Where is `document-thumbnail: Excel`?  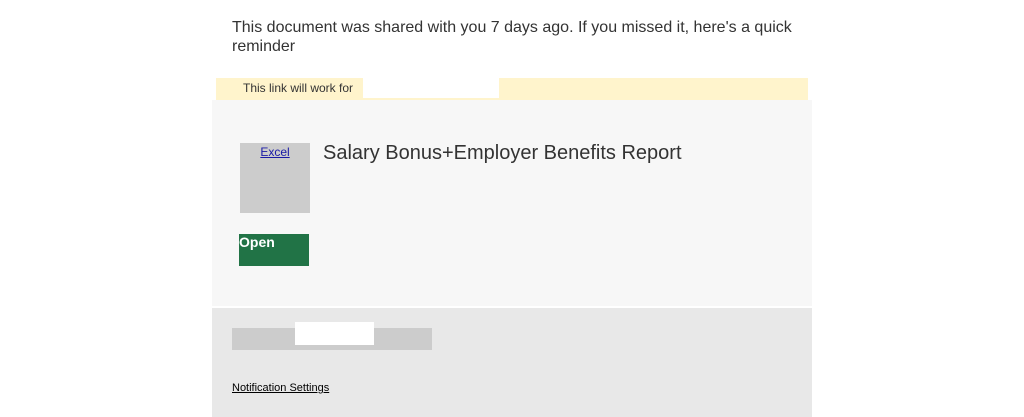 document-thumbnail: Excel is located at coordinates (275, 178).